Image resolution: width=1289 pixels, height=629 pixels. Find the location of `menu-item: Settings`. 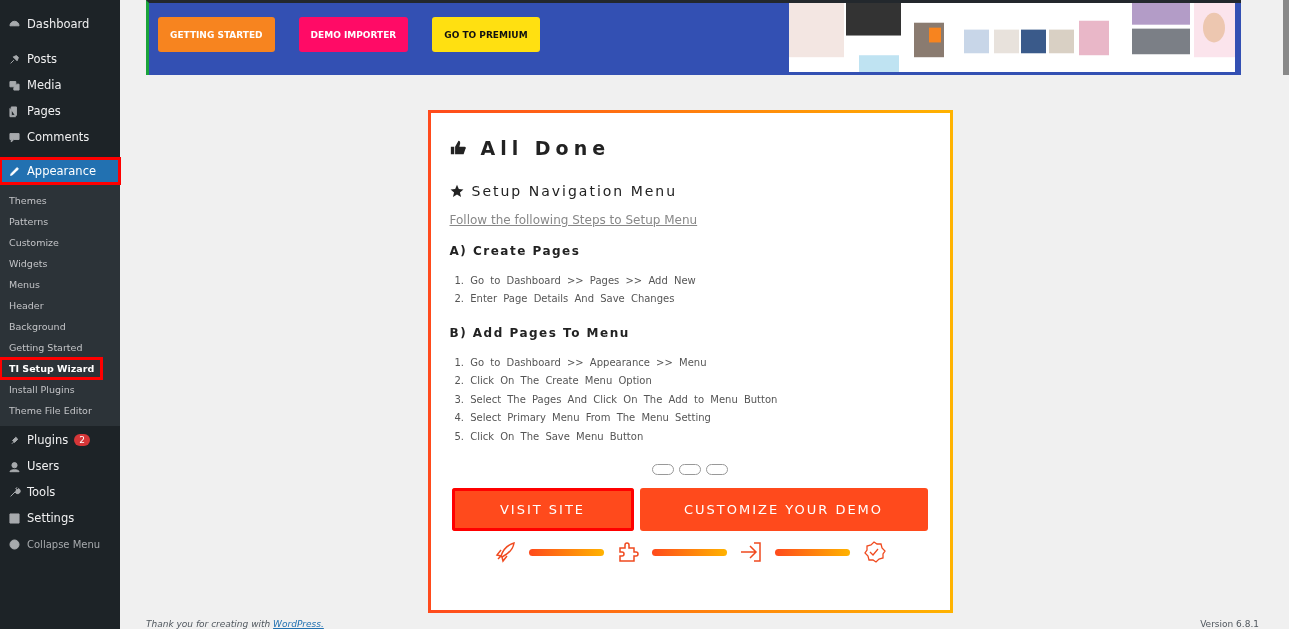

menu-item: Settings is located at coordinates (60, 518).